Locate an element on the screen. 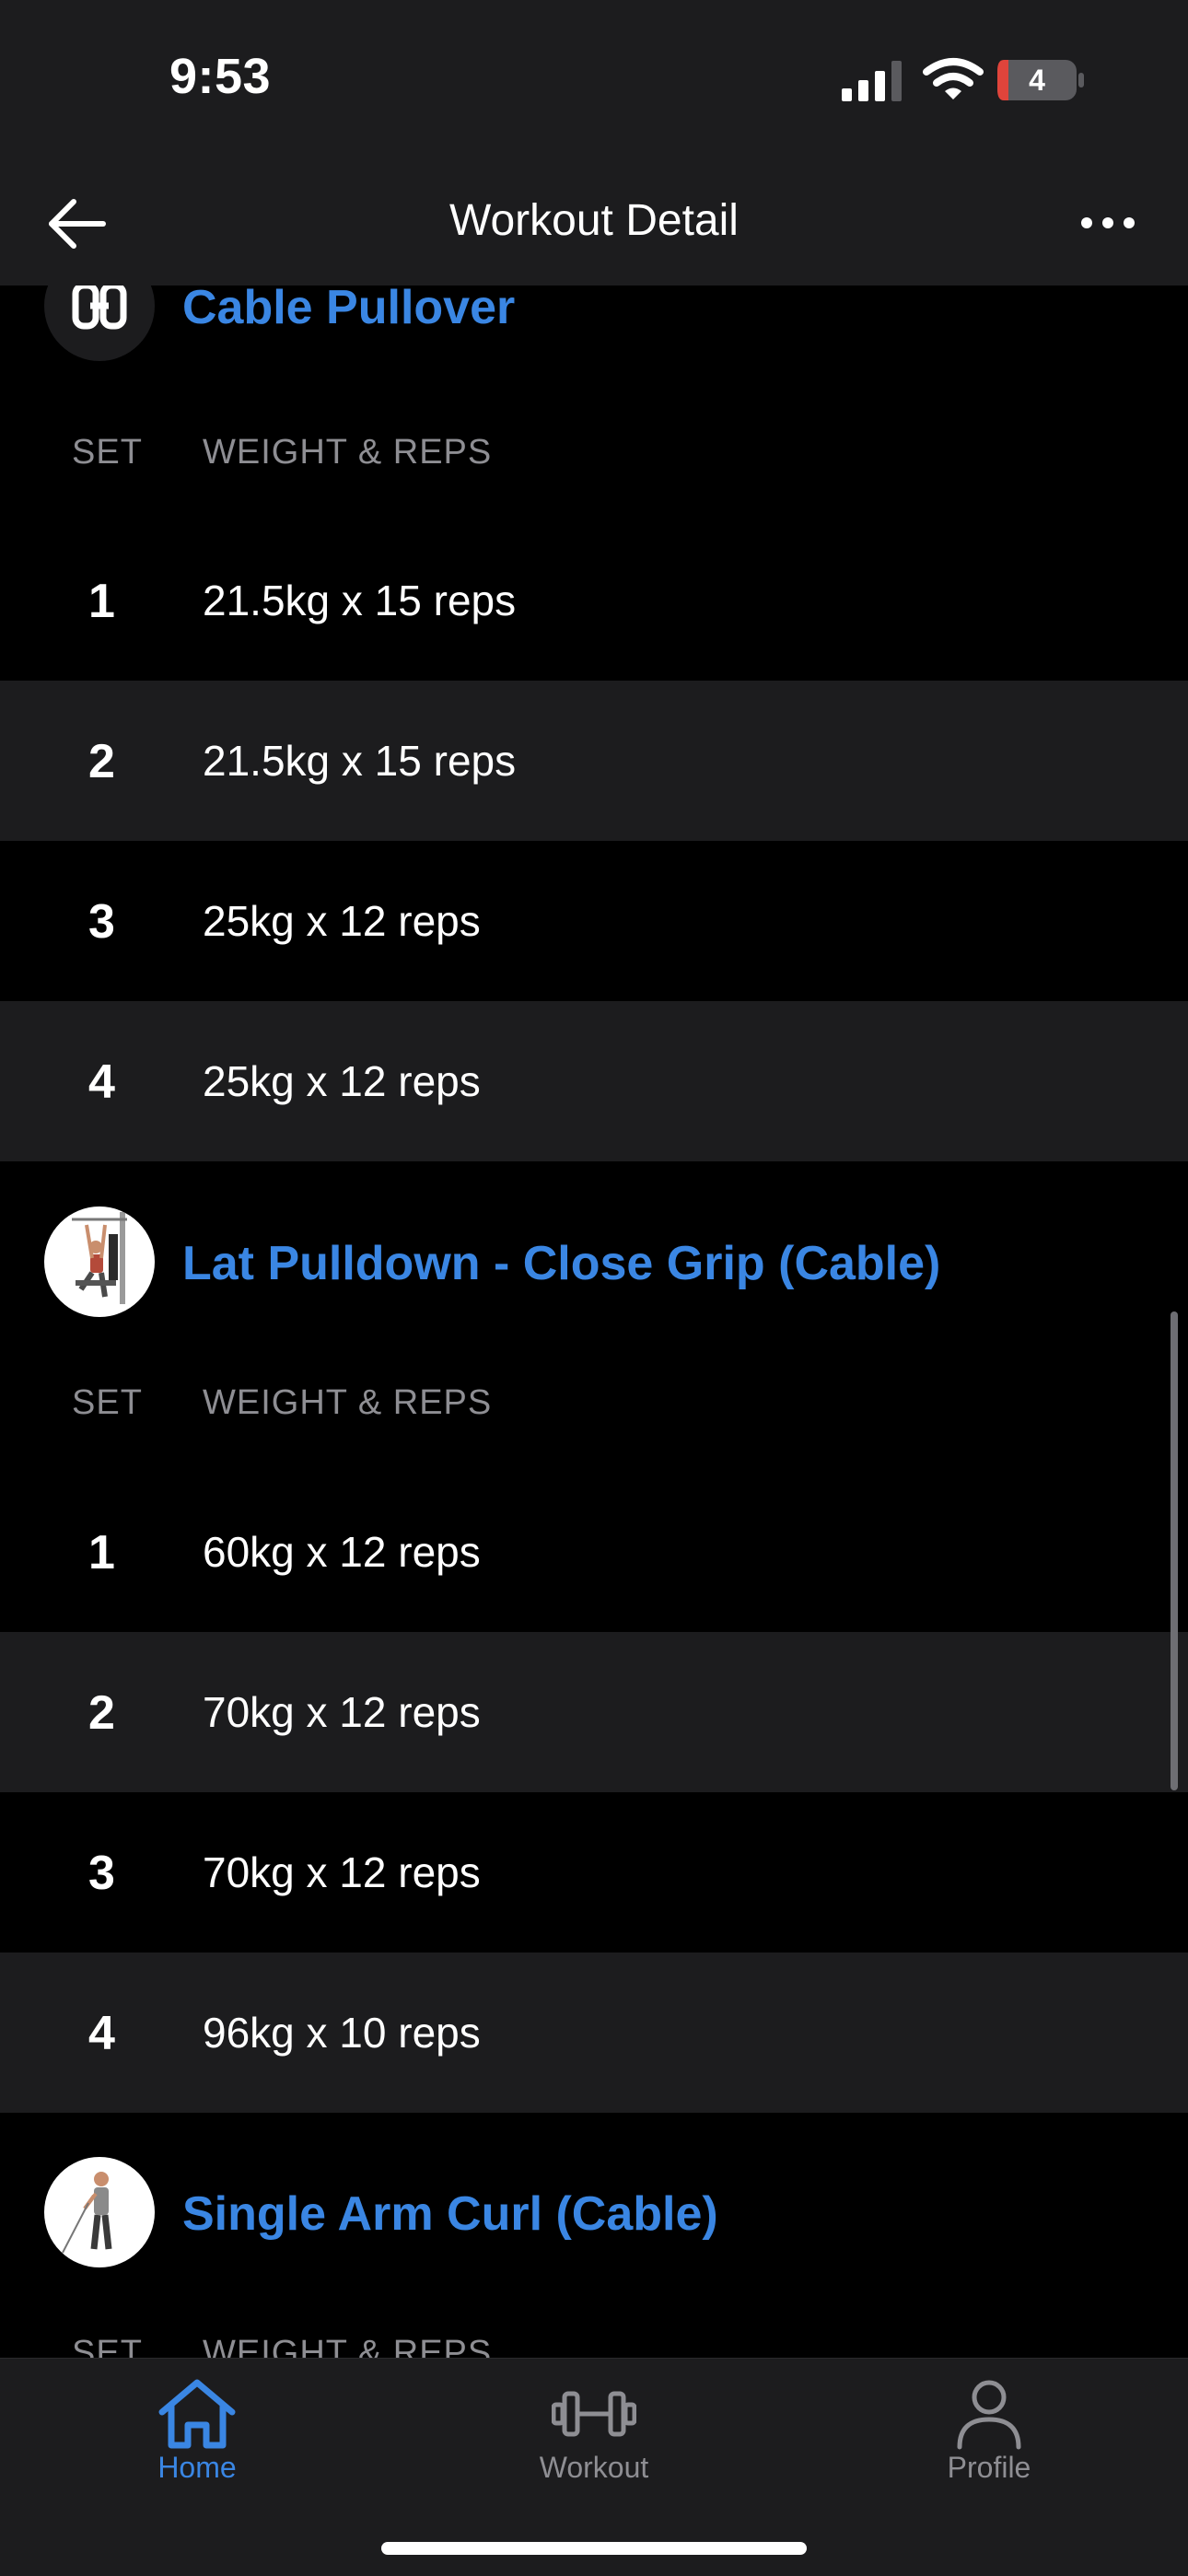  cellular-signal-icon is located at coordinates (872, 81).